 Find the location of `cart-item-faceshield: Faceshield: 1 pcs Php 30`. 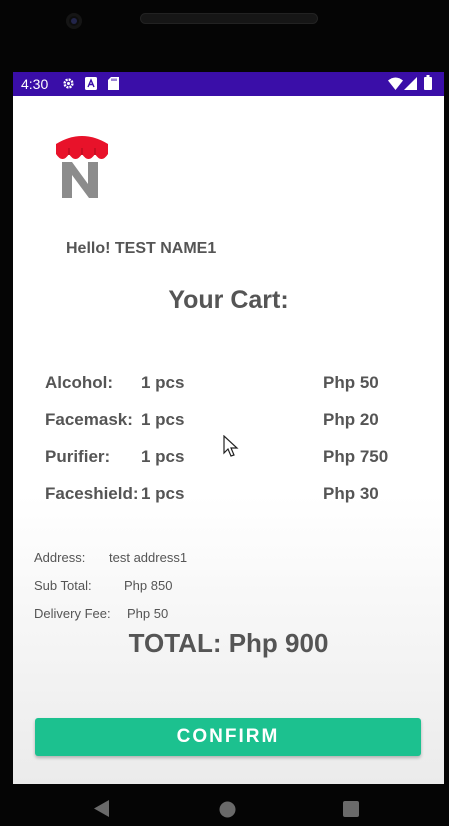

cart-item-faceshield: Faceshield: 1 pcs Php 30 is located at coordinates (235, 495).